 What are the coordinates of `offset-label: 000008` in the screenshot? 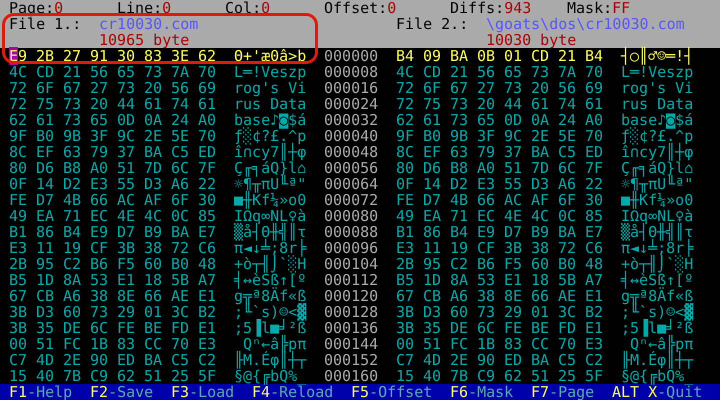 It's located at (351, 72).